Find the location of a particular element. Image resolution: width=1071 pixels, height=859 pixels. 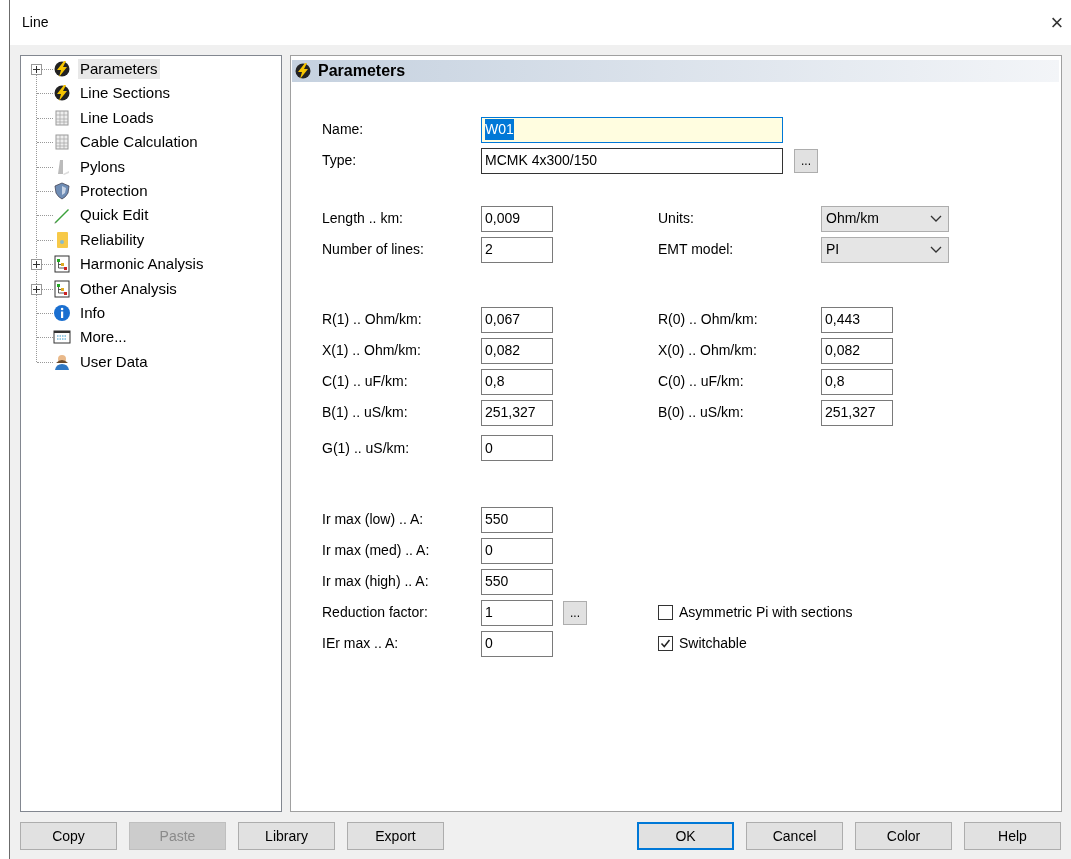

window-icon is located at coordinates (62, 337).